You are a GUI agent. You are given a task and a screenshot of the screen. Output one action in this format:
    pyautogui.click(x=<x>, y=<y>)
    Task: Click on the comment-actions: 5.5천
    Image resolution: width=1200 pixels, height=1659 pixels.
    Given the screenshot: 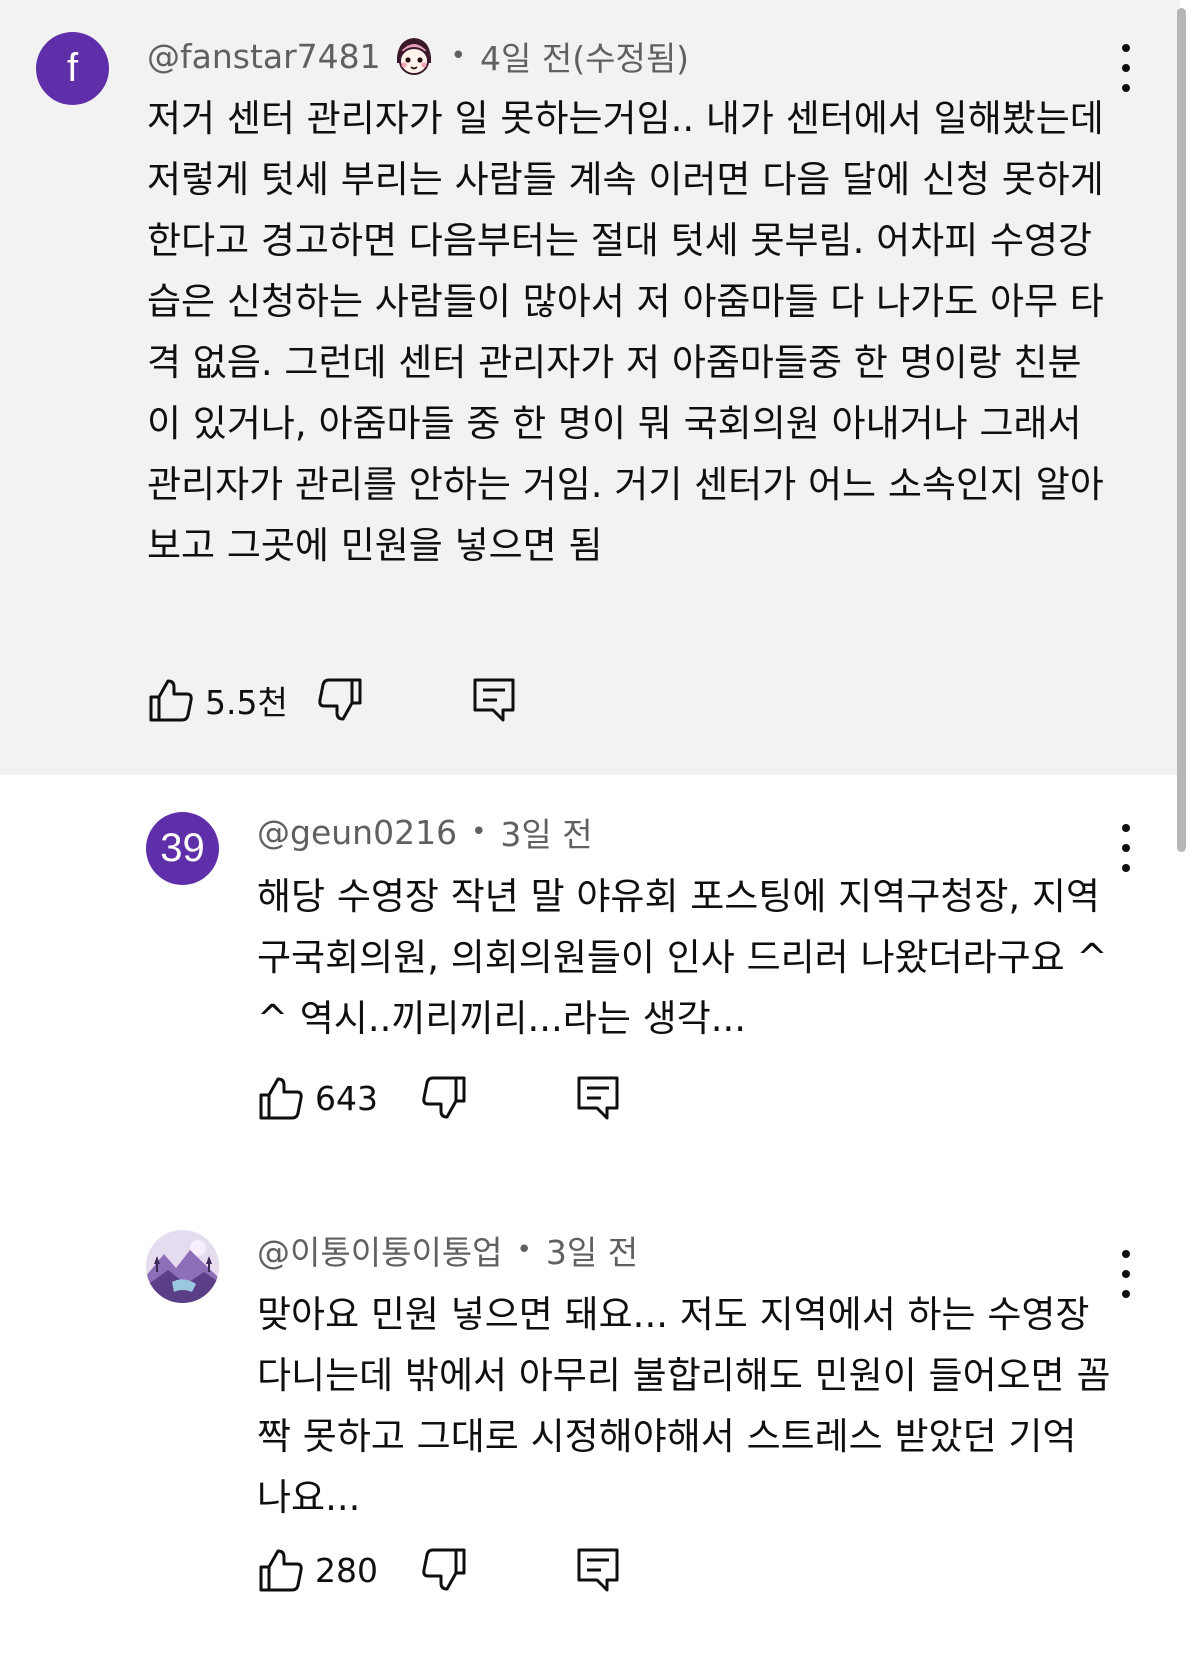 What is the action you would take?
    pyautogui.click(x=332, y=700)
    